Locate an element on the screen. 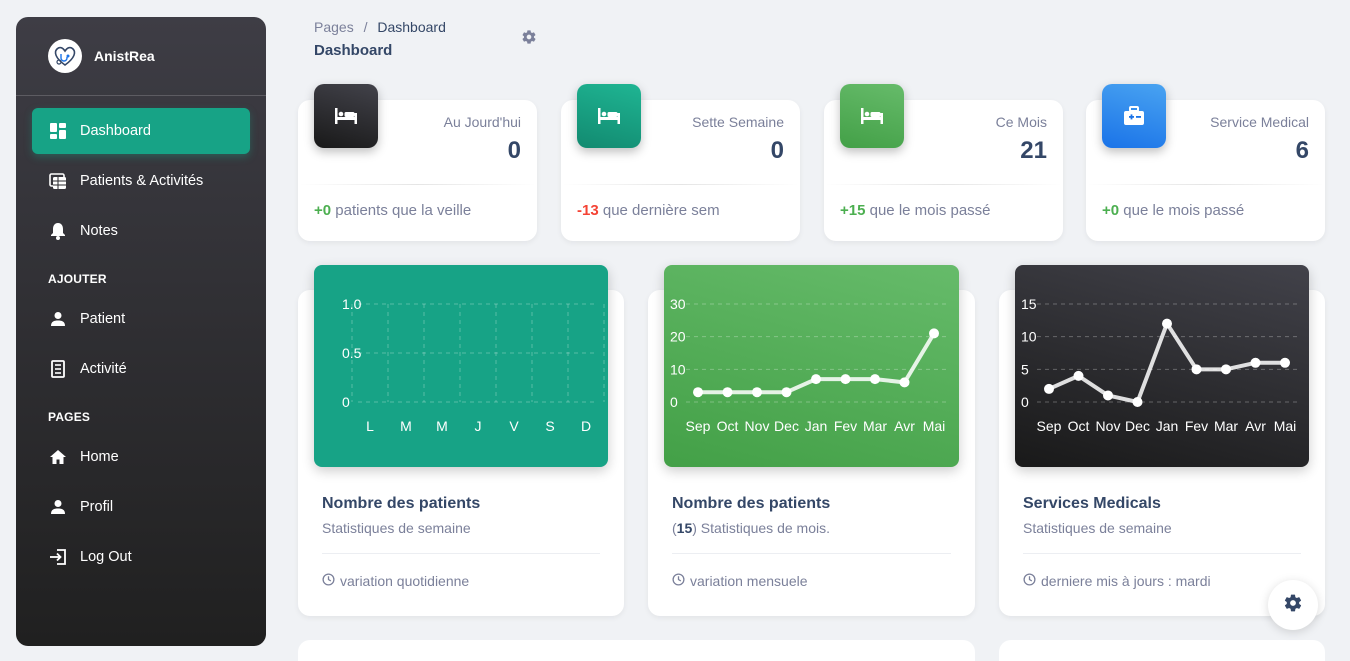  brand-name: AnistRea is located at coordinates (124, 56).